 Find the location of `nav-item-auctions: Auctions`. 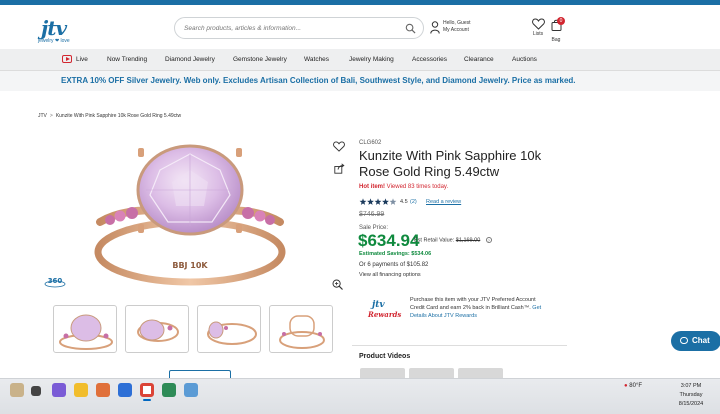

nav-item-auctions: Auctions is located at coordinates (524, 59).